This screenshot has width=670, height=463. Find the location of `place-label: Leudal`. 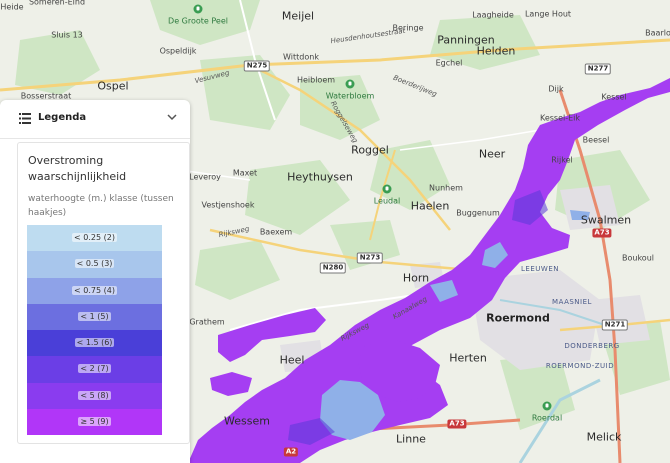

place-label: Leudal is located at coordinates (387, 201).